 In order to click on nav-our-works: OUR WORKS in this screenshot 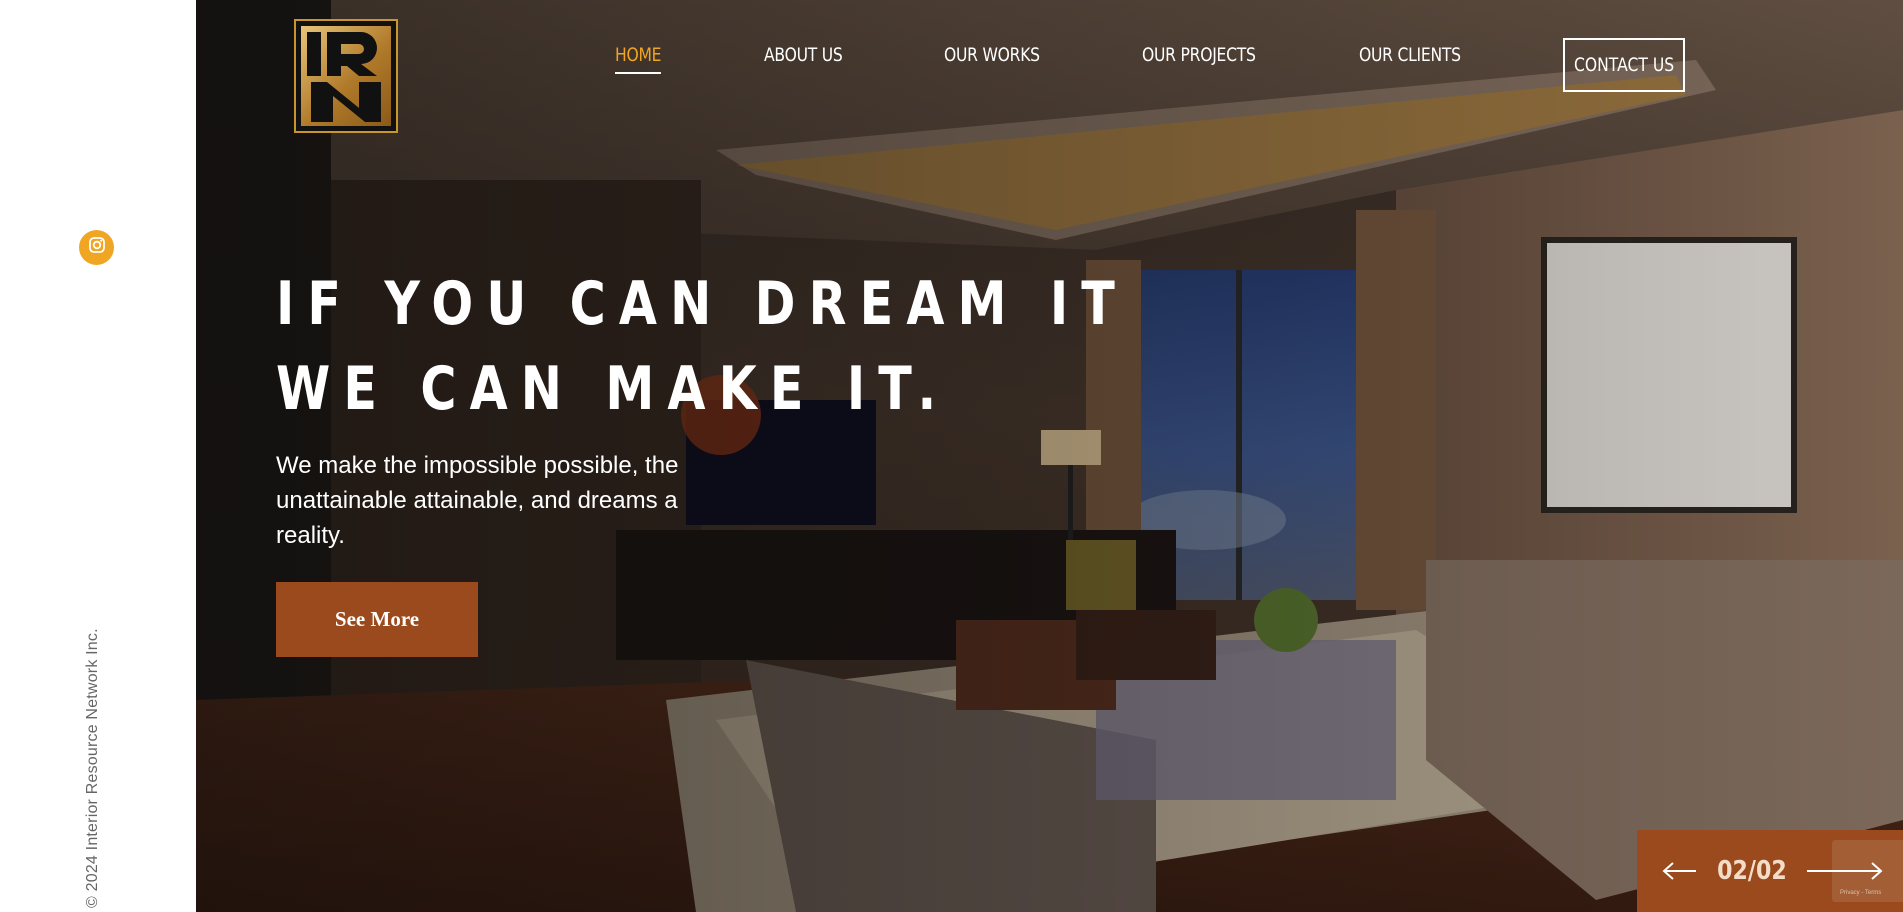, I will do `click(992, 55)`.